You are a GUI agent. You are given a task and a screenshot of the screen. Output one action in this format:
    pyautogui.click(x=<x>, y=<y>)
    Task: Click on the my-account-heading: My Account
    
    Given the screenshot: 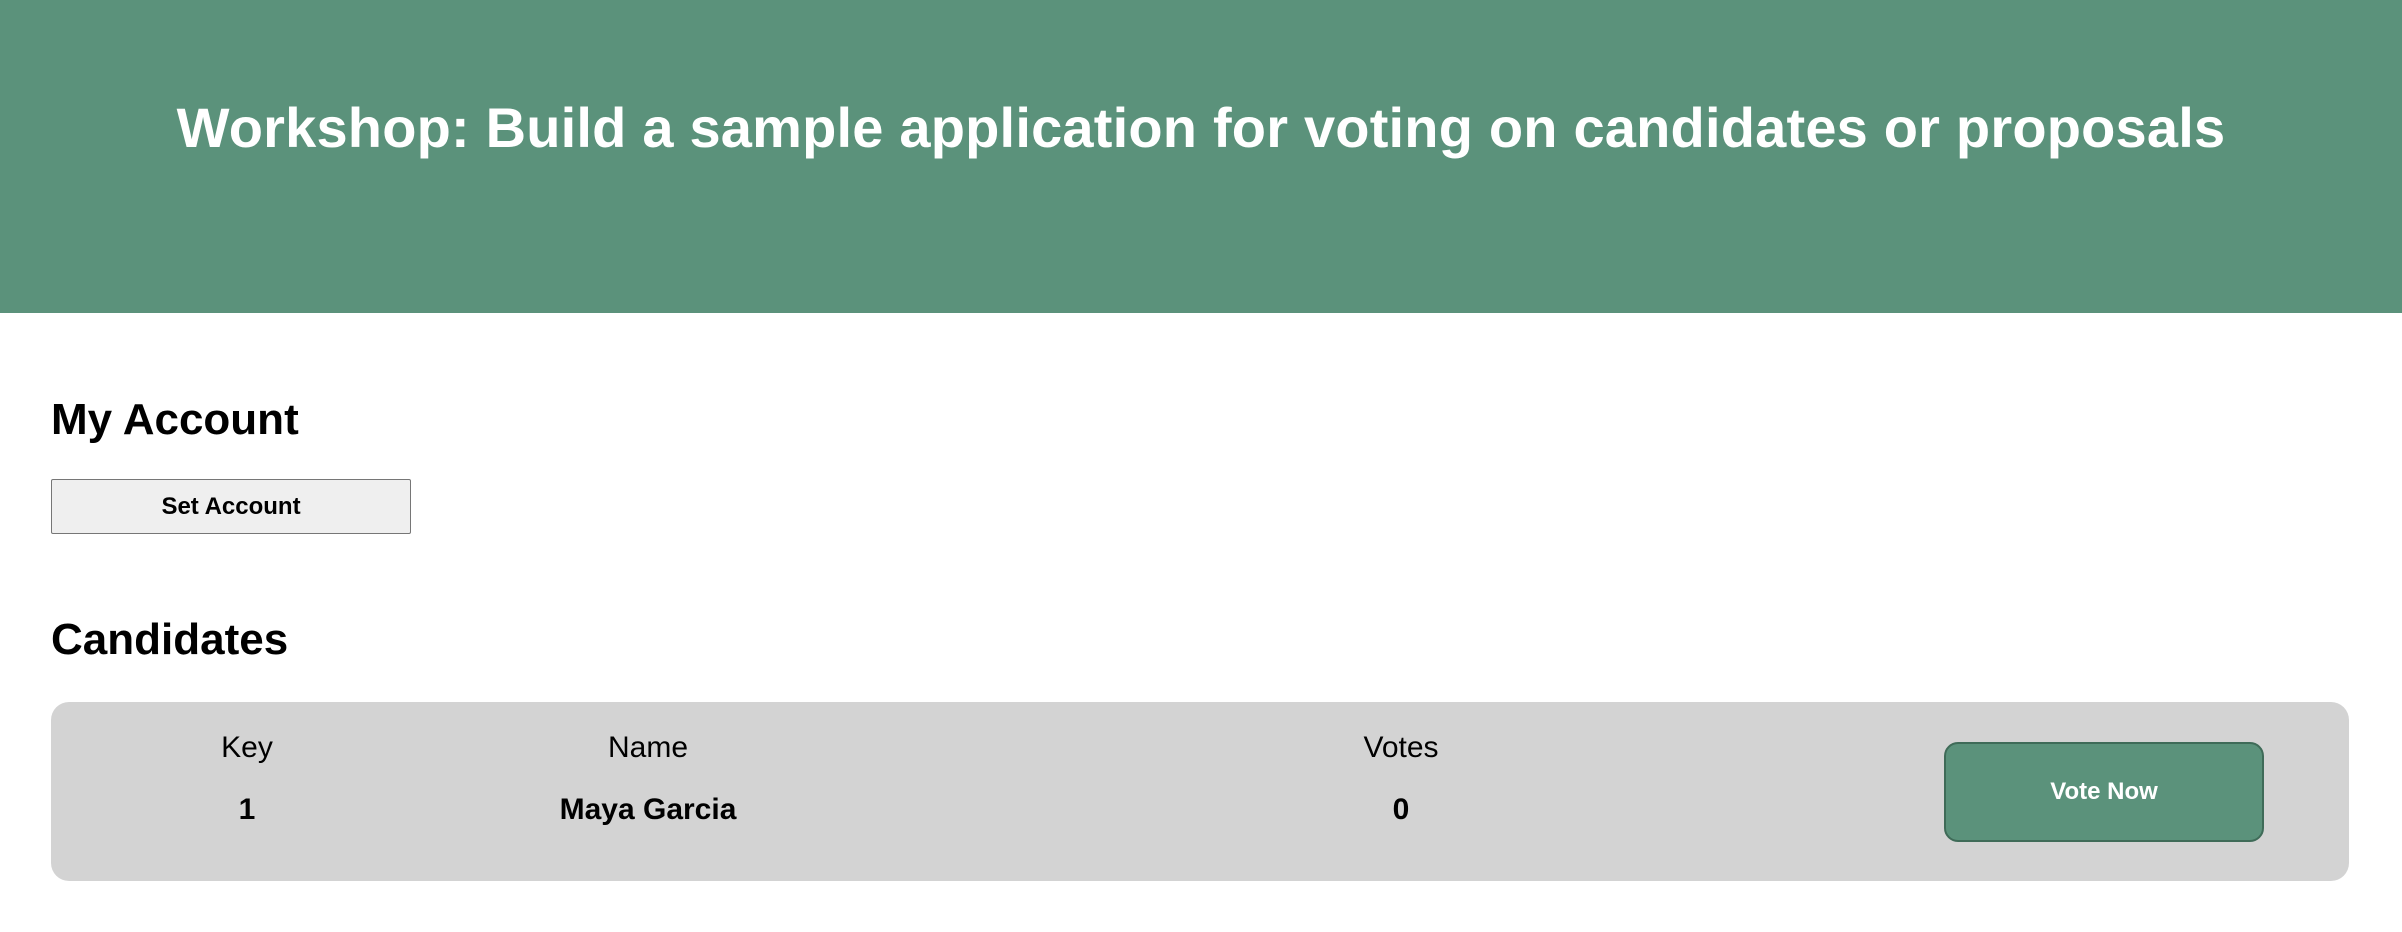 What is the action you would take?
    pyautogui.click(x=175, y=419)
    